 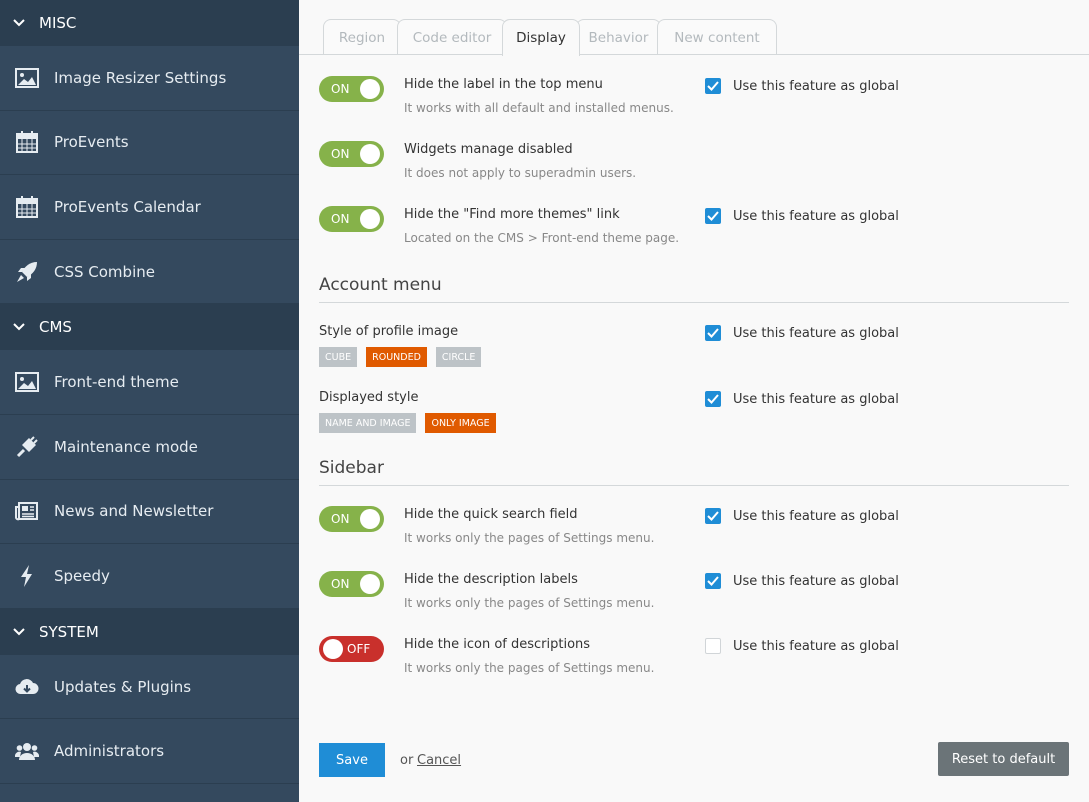 What do you see at coordinates (27, 511) in the screenshot?
I see `newspaper-icon` at bounding box center [27, 511].